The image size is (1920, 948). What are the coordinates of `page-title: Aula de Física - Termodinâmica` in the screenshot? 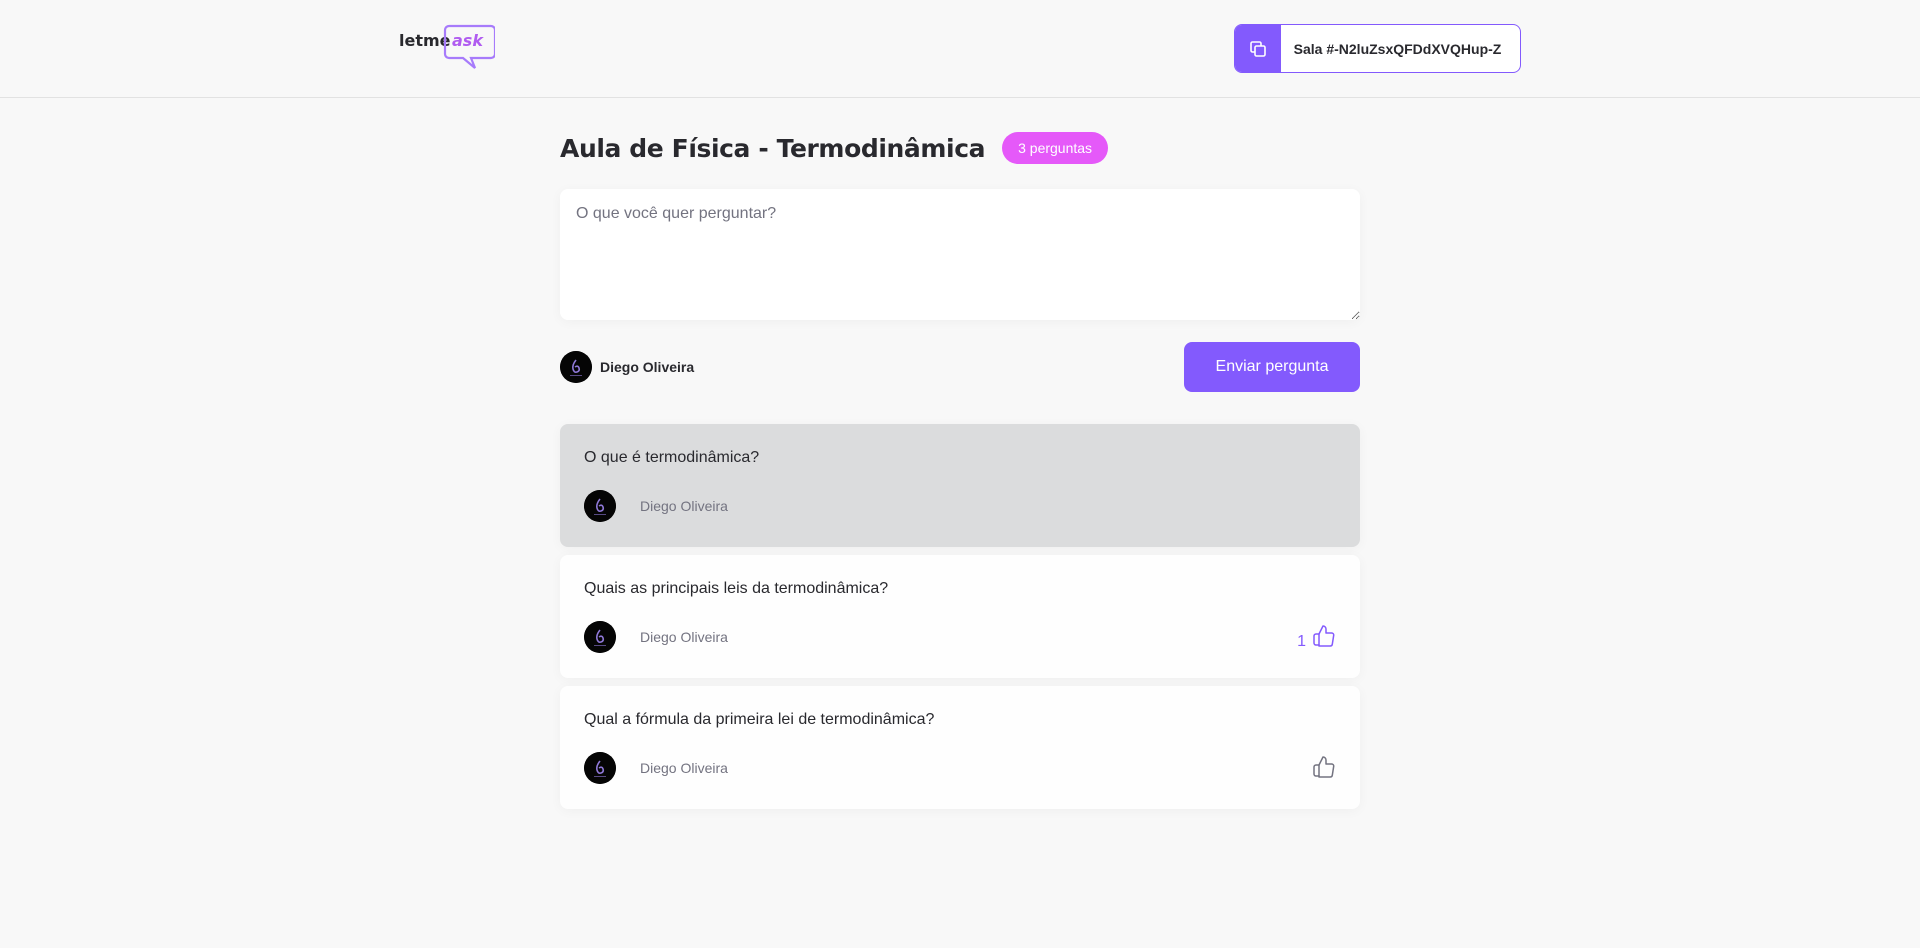 It's located at (773, 148).